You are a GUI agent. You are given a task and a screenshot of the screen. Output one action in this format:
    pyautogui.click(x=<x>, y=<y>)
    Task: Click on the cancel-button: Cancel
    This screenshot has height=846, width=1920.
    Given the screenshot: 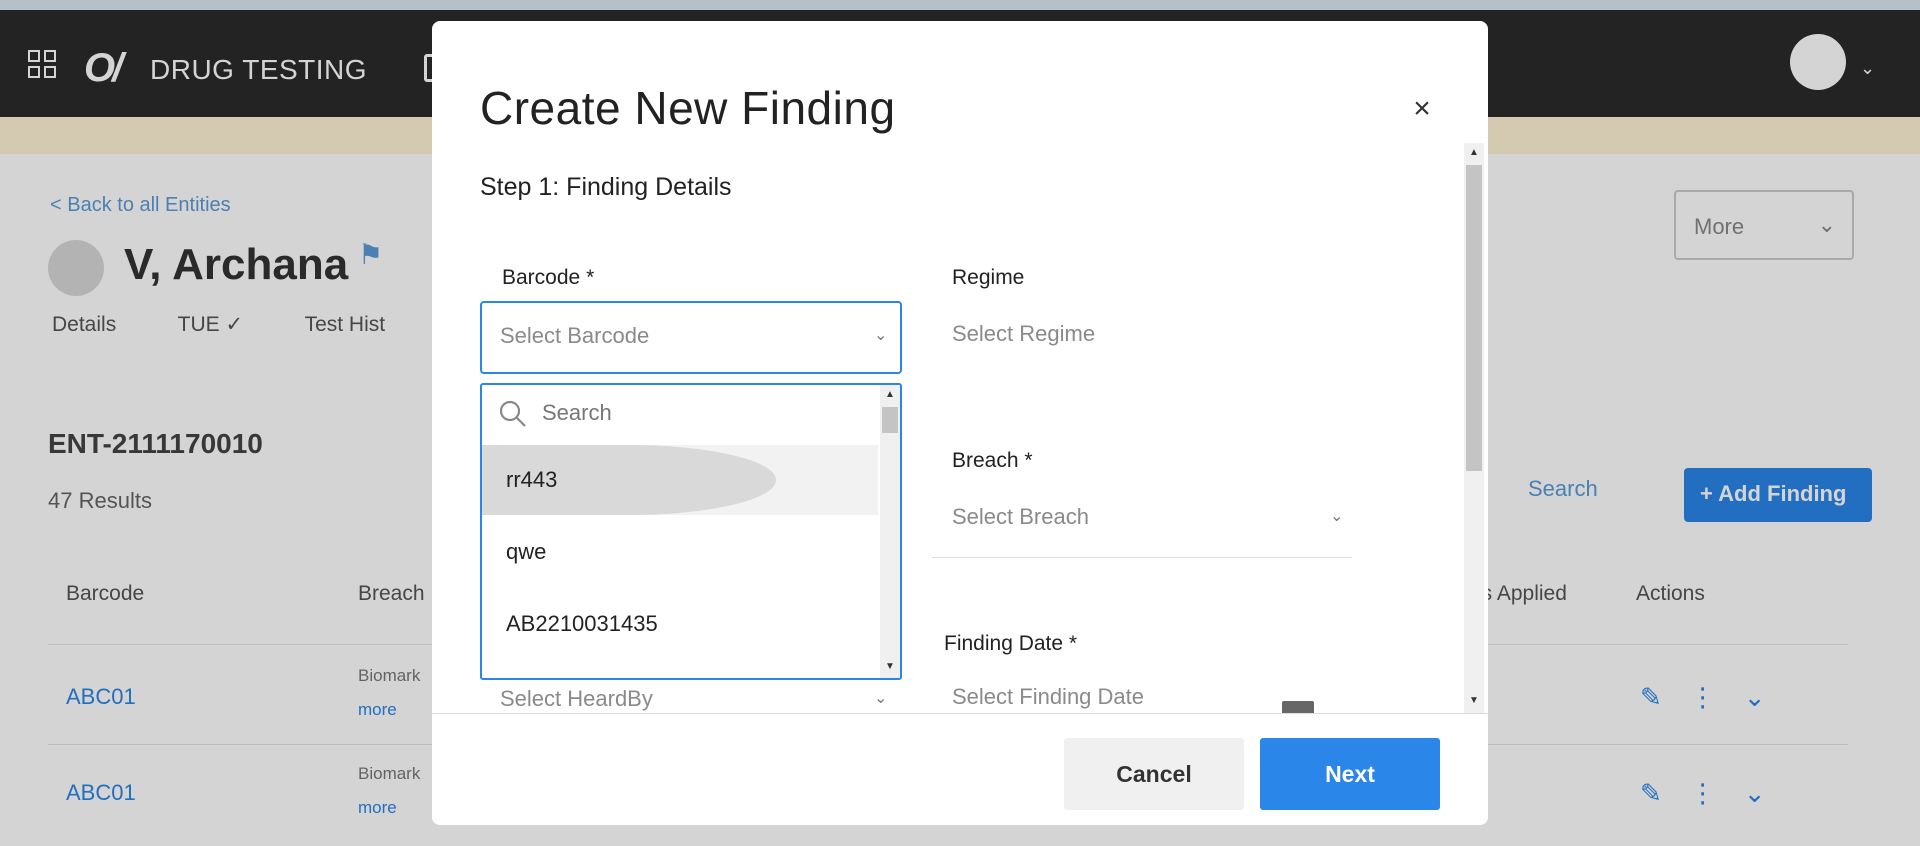 What is the action you would take?
    pyautogui.click(x=1154, y=774)
    